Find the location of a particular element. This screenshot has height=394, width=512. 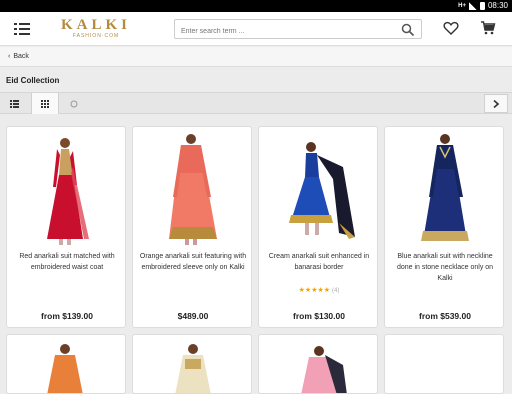

clock: 08:30 is located at coordinates (497, 5).